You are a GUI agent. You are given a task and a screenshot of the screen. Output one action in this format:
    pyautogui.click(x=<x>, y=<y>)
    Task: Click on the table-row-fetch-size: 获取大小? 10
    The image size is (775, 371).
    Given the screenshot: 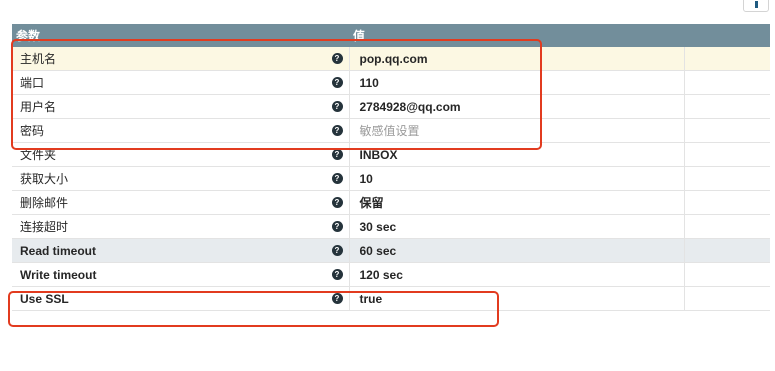 What is the action you would take?
    pyautogui.click(x=391, y=178)
    